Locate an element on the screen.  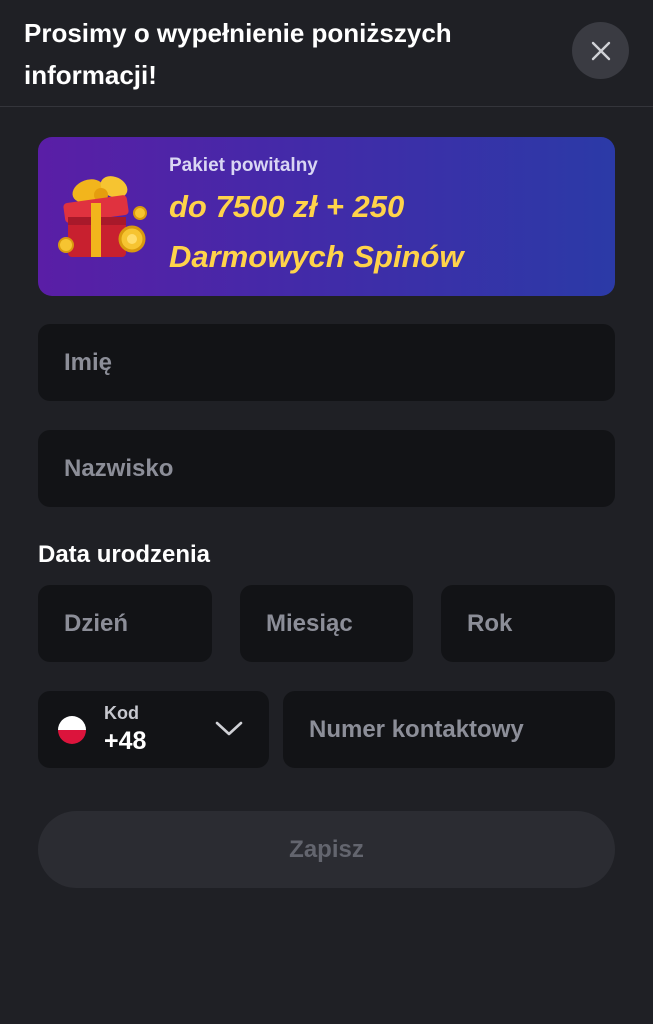
banner-bonus-amount: do 7500 zł + 250 is located at coordinates (287, 206).